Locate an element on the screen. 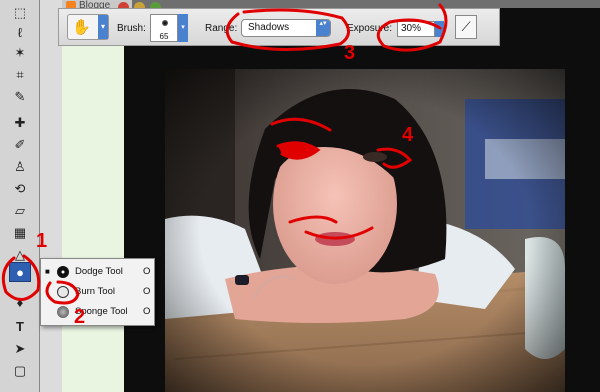 The width and height of the screenshot is (600, 392). annotation-circle-dodge-tool is located at coordinates (21, 277).